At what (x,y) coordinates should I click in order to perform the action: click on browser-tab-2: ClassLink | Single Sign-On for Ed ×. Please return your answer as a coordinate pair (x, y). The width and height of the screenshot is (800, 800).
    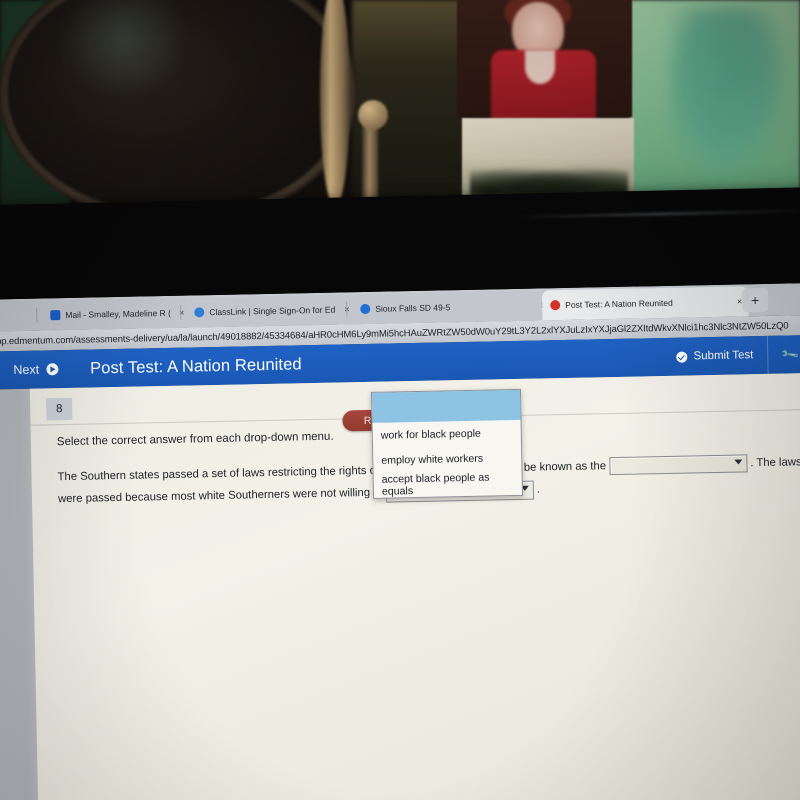
    Looking at the image, I should click on (271, 311).